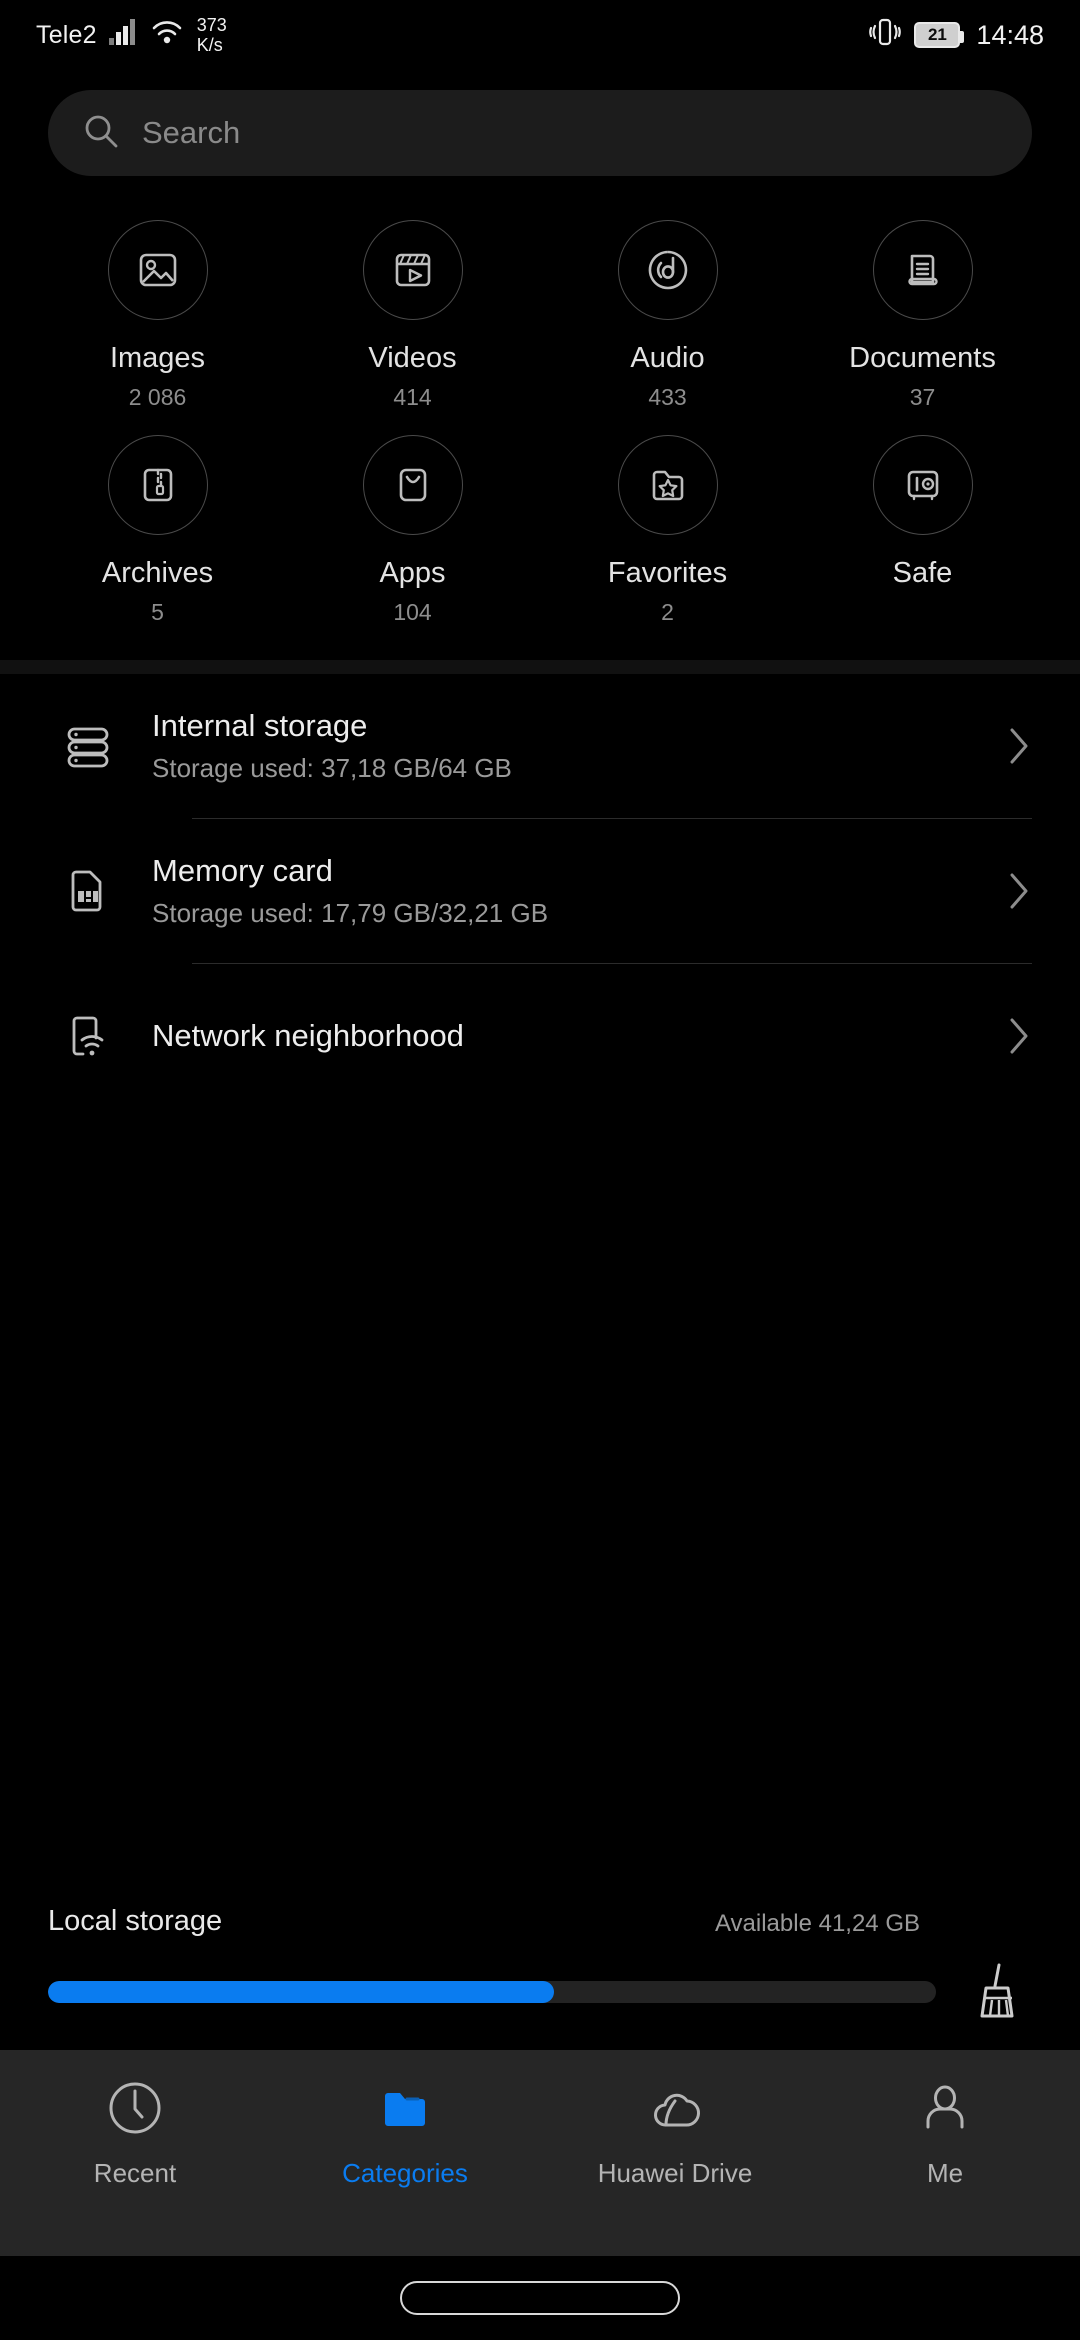 The image size is (1080, 2340). I want to click on status-bar: Tele2 373 K/s 21 14:48, so click(540, 35).